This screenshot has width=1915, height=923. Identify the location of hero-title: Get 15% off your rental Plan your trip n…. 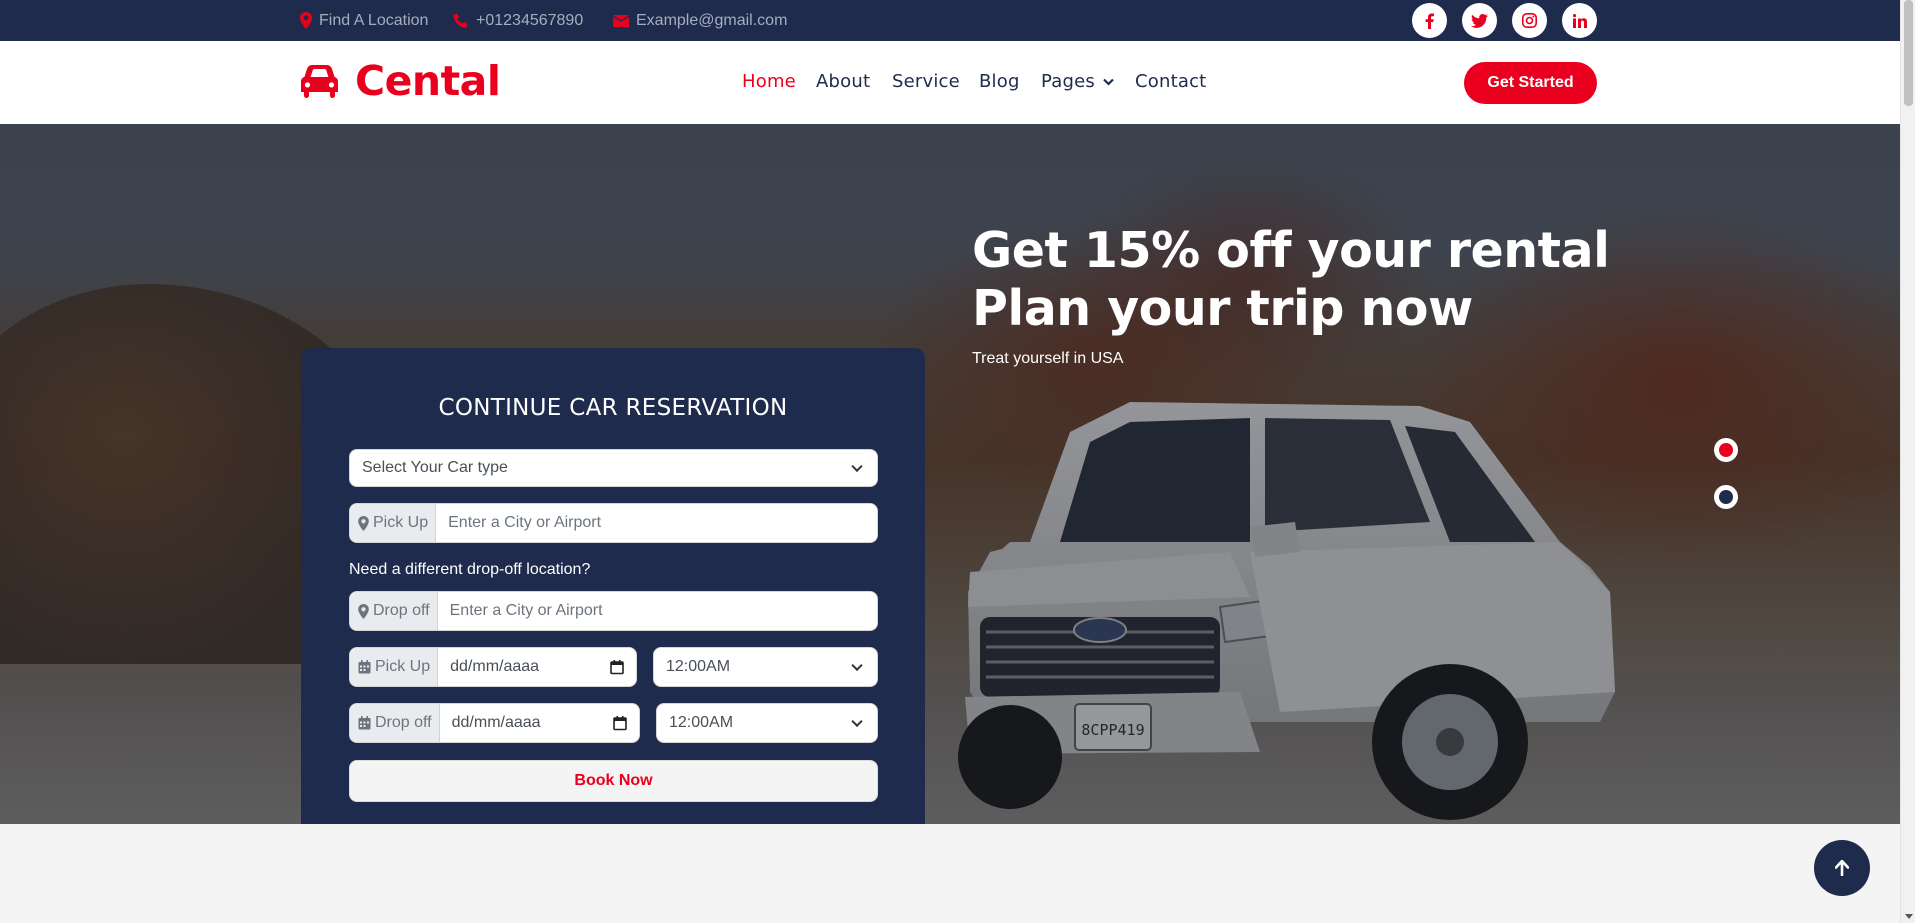
(1291, 280).